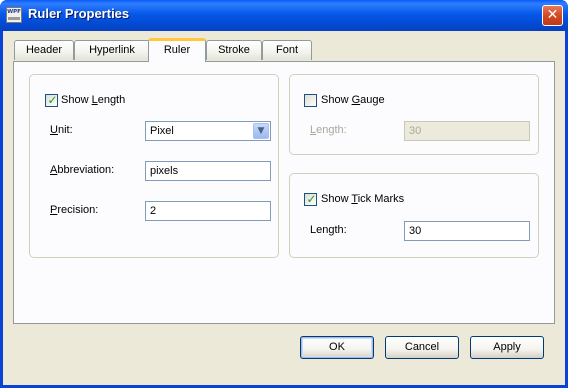 Image resolution: width=568 pixels, height=388 pixels. I want to click on tab-ruler: Ruler, so click(177, 50).